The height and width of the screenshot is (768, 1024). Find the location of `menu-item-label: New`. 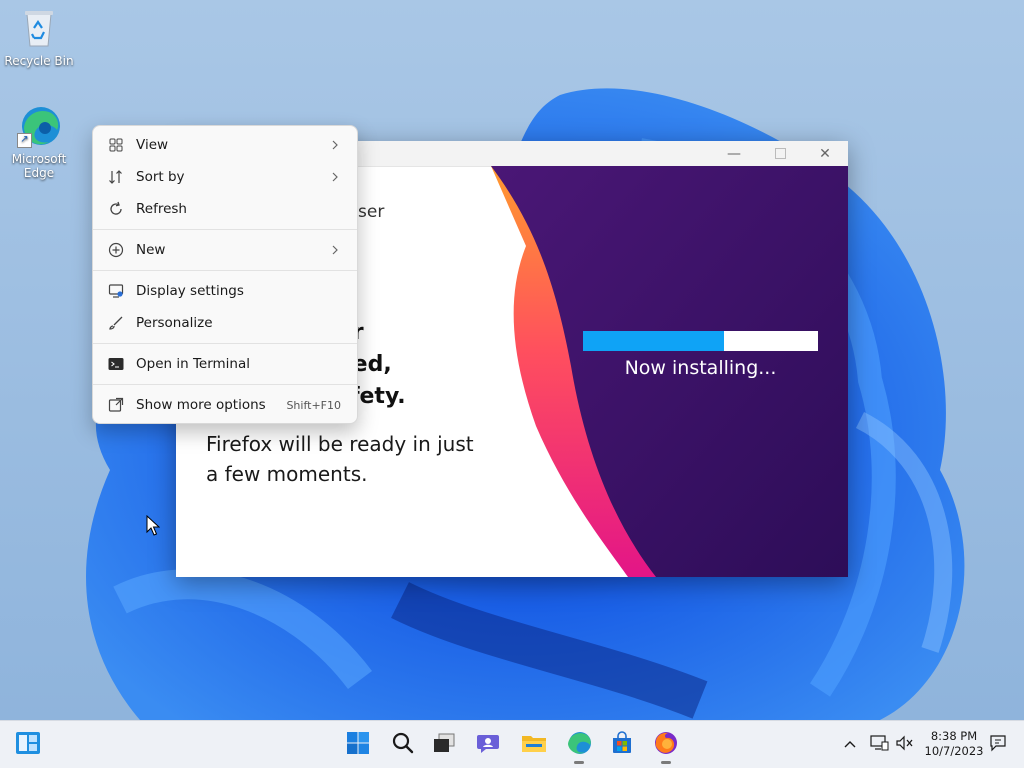

menu-item-label: New is located at coordinates (151, 250).